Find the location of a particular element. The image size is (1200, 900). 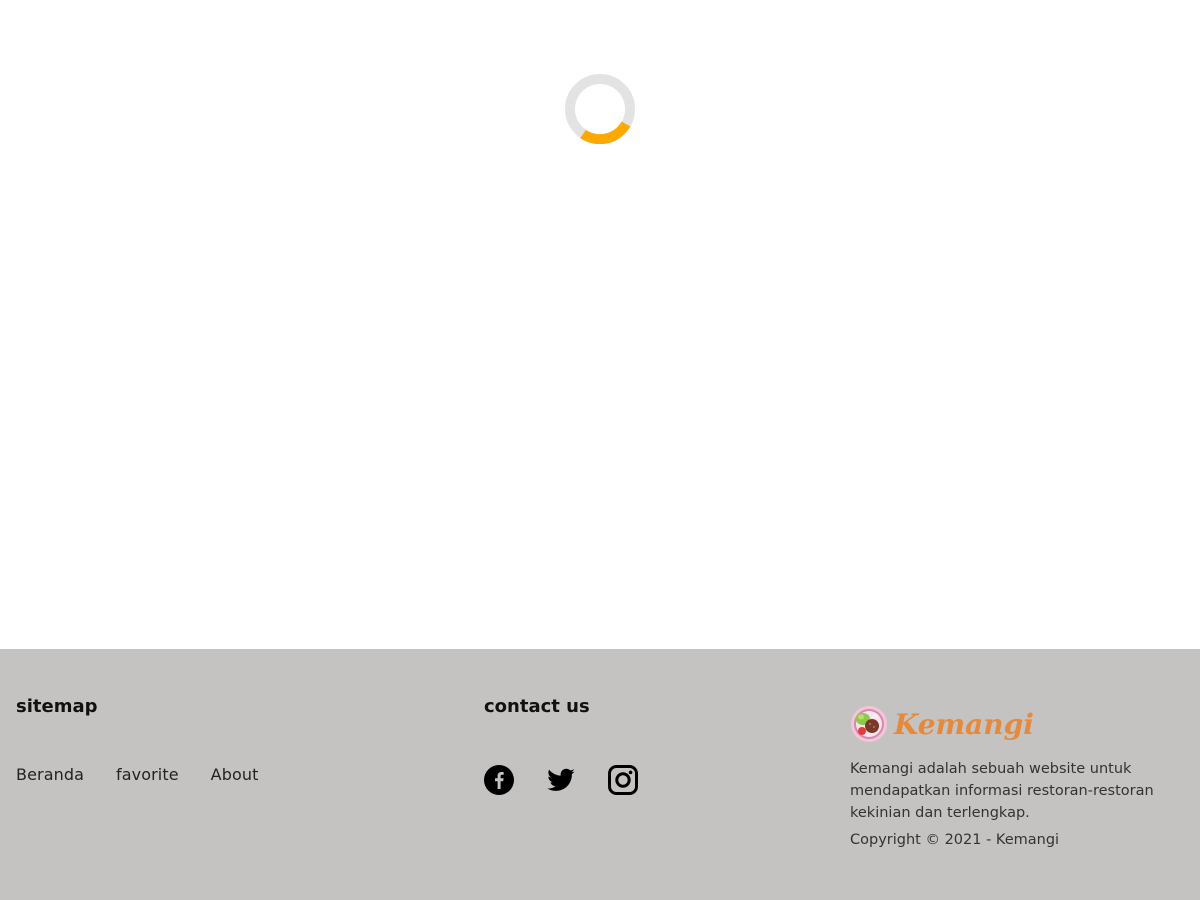

brand-name: Kemangi is located at coordinates (964, 724).